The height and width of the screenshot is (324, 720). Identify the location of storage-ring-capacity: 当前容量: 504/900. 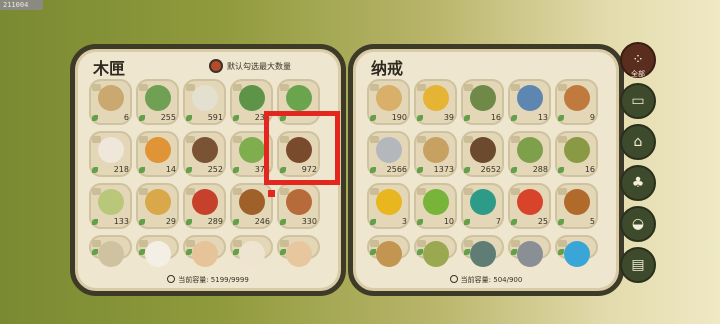
(486, 280).